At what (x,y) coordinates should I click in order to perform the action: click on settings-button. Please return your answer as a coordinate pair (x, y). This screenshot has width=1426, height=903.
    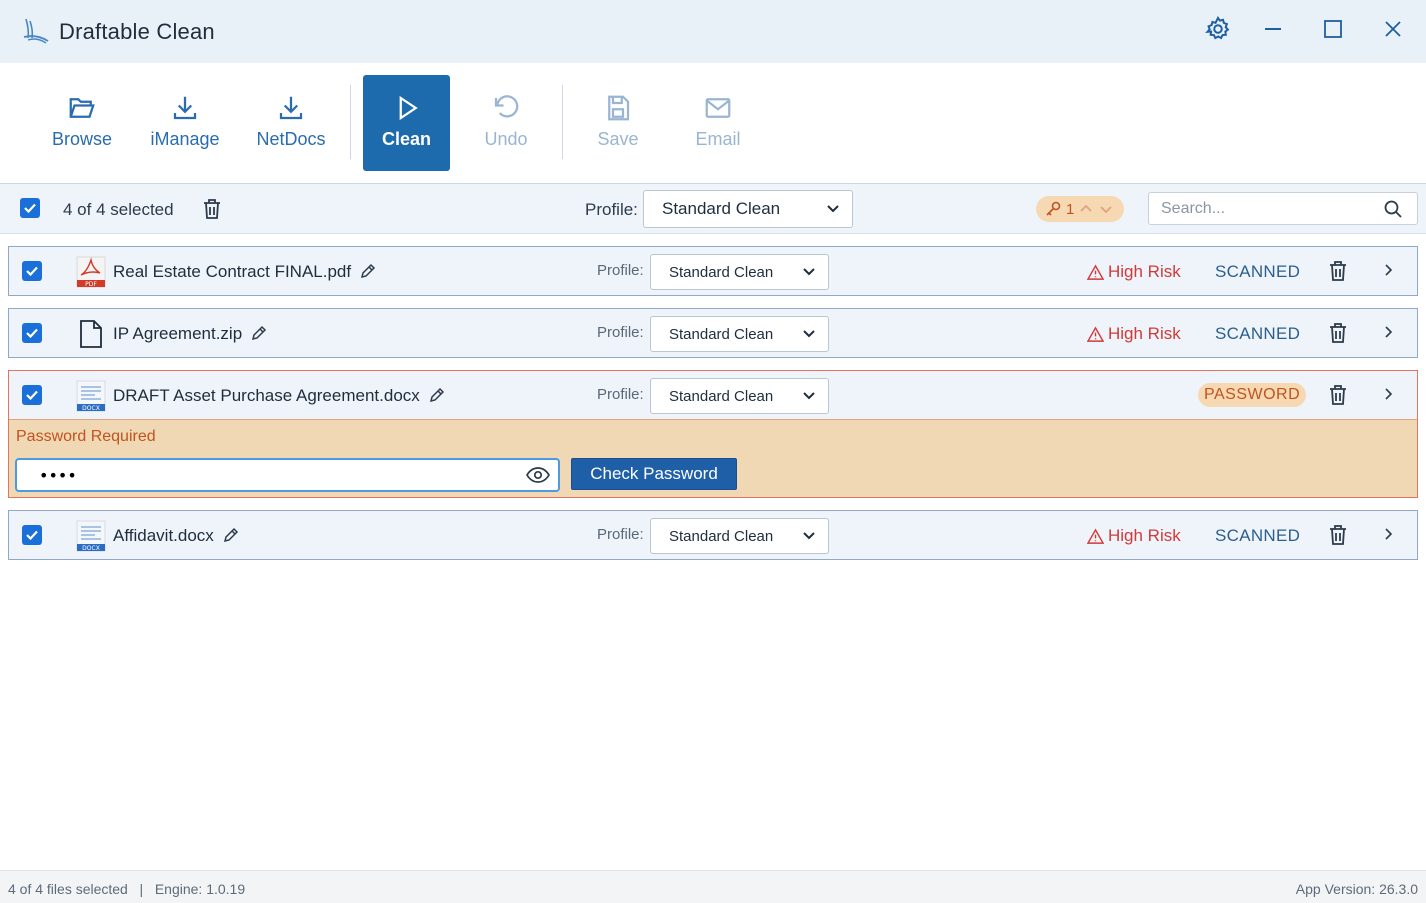
    Looking at the image, I should click on (1218, 29).